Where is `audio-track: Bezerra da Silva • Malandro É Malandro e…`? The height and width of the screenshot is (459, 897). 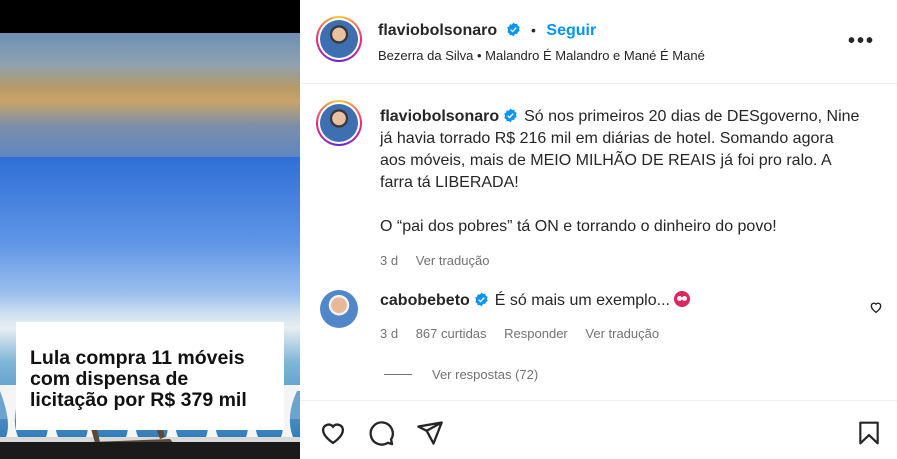
audio-track: Bezerra da Silva • Malandro É Malandro e… is located at coordinates (541, 55).